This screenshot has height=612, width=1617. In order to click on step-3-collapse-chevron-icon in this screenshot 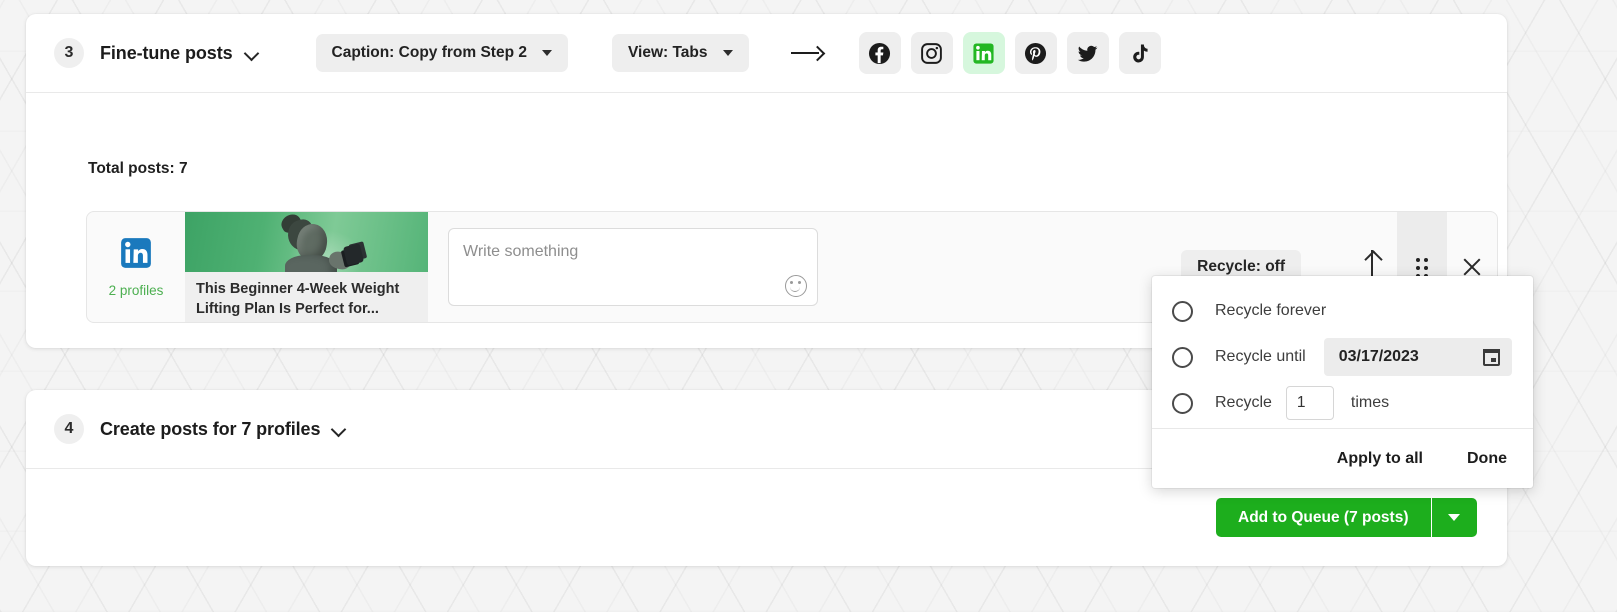, I will do `click(252, 53)`.